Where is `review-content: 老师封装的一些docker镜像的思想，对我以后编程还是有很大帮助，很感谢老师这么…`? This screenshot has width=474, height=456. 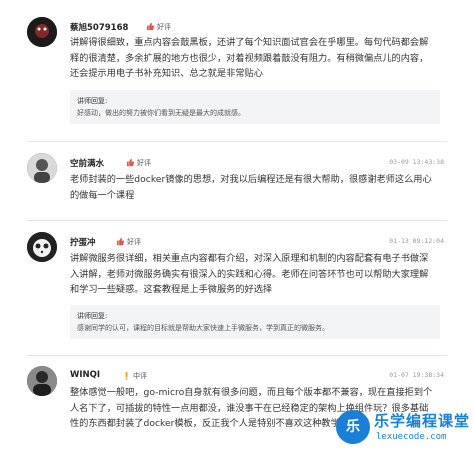 review-content: 老师封装的一些docker镜像的思想，对我以后编程还是有很大帮助，很感谢老师这么… is located at coordinates (256, 187).